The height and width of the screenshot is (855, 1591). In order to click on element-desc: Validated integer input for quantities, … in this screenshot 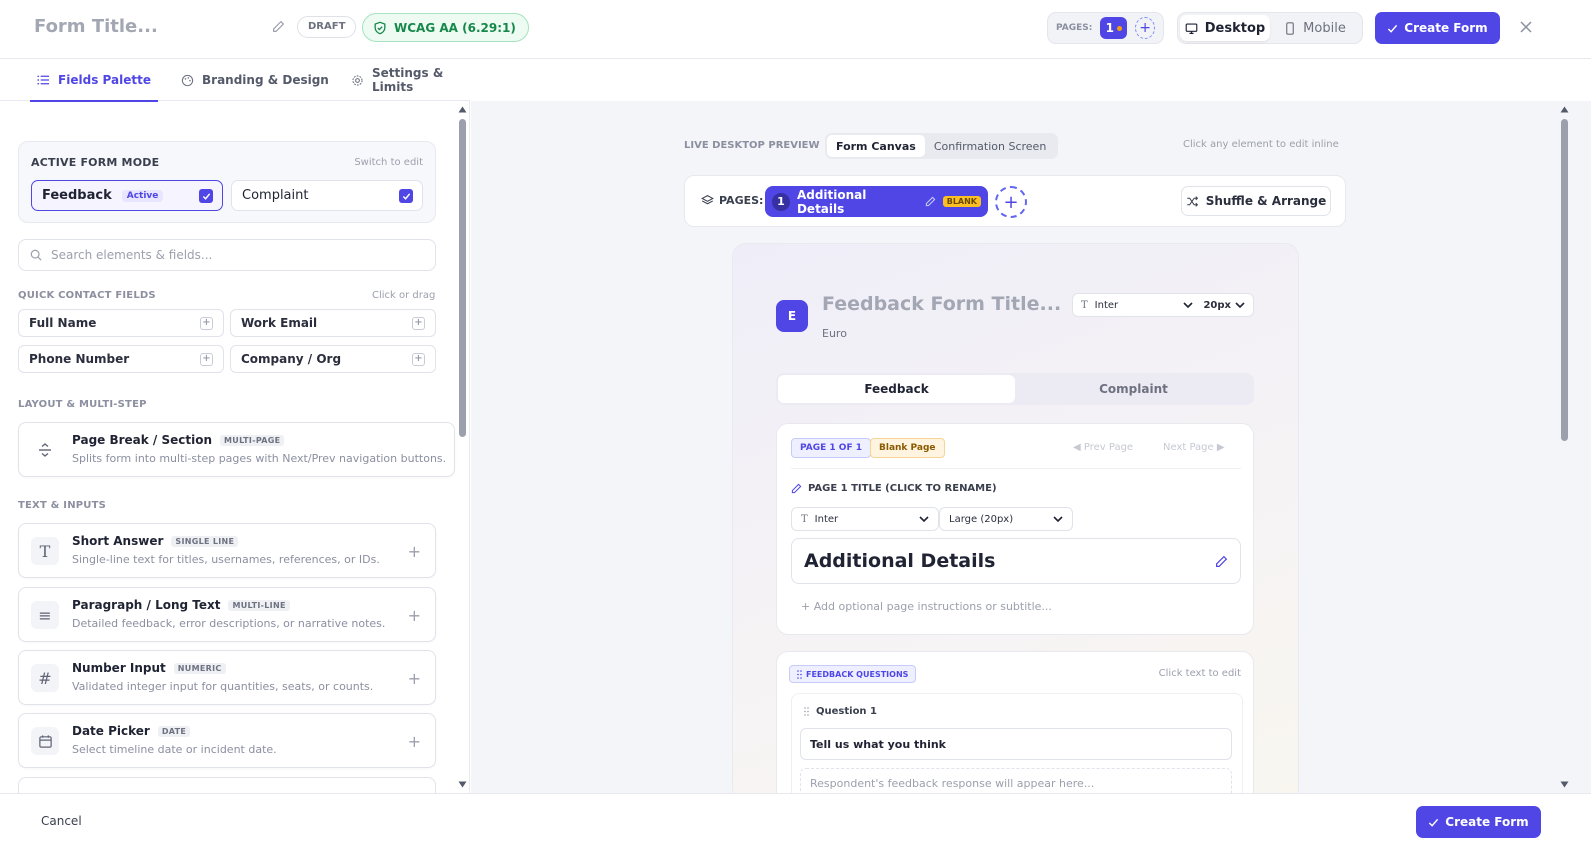, I will do `click(223, 686)`.